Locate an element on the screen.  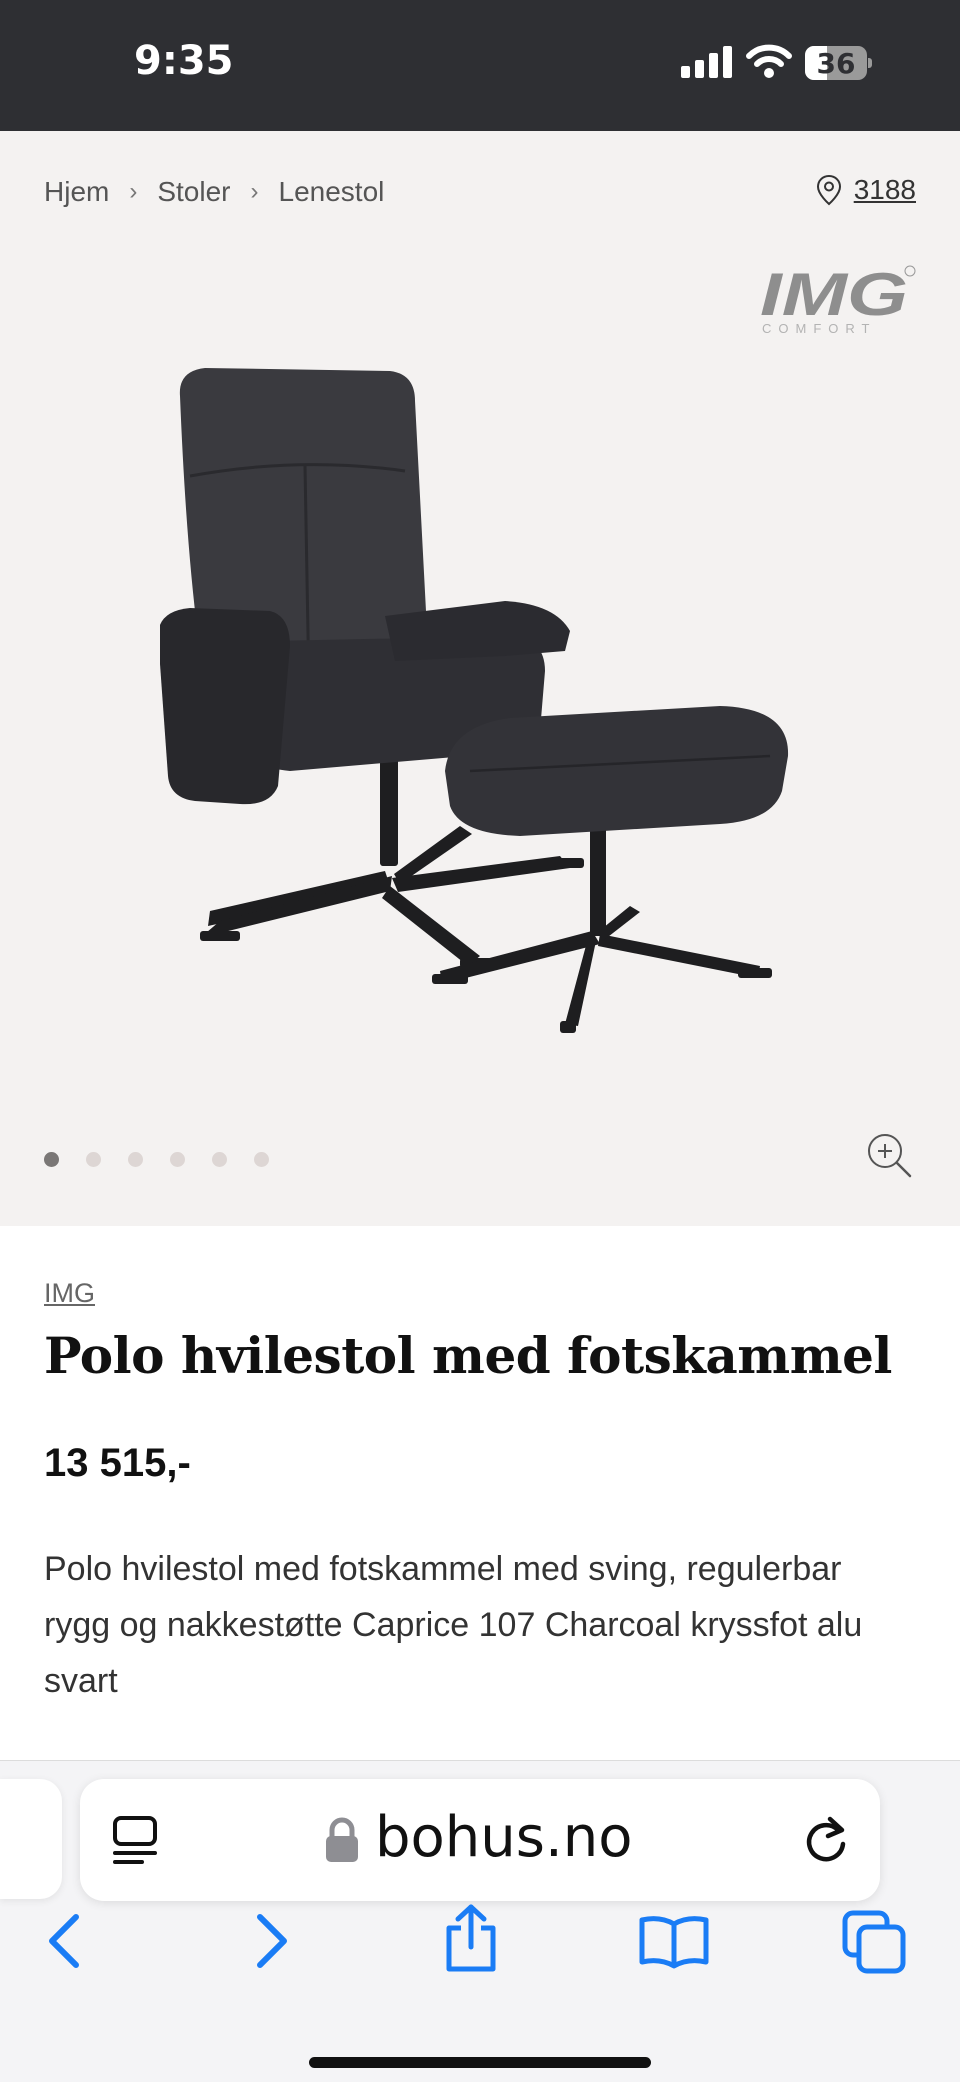
breadcrumb: Hjem › Stoler › Lenestol is located at coordinates (214, 192).